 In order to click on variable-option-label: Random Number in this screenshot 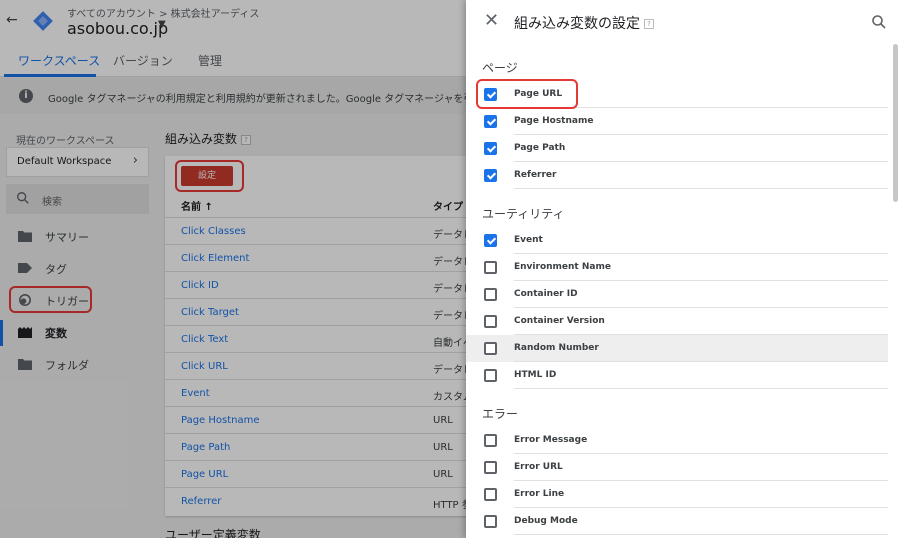, I will do `click(556, 348)`.